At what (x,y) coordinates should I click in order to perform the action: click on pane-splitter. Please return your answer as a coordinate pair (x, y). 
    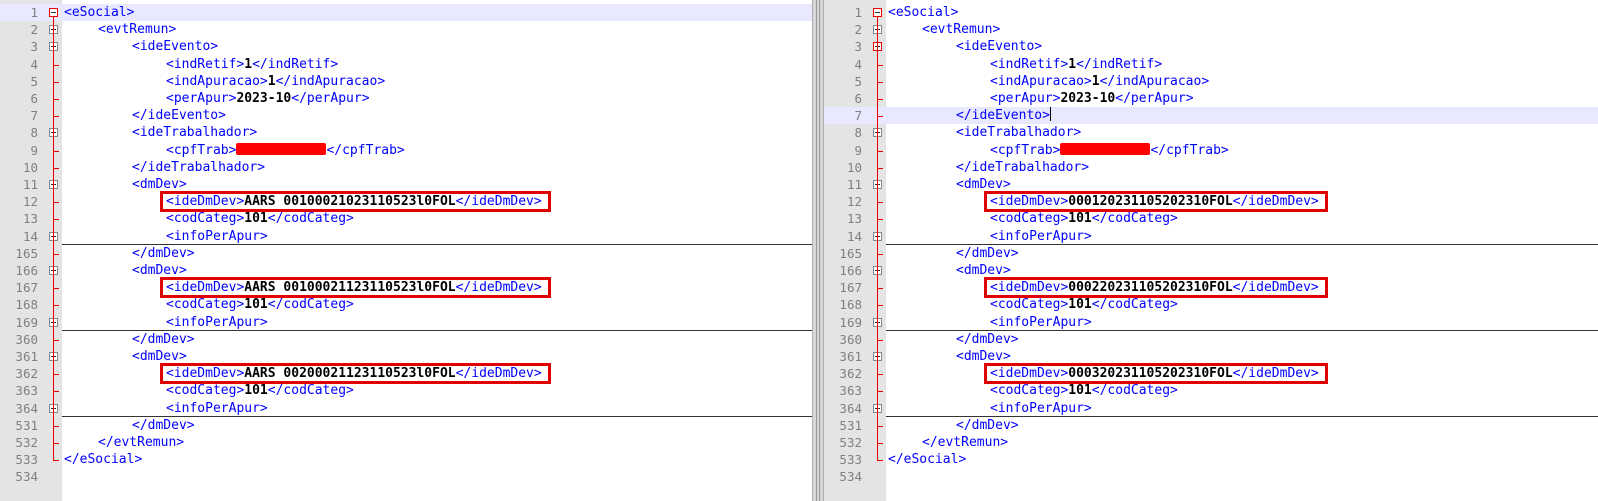
    Looking at the image, I should click on (818, 250).